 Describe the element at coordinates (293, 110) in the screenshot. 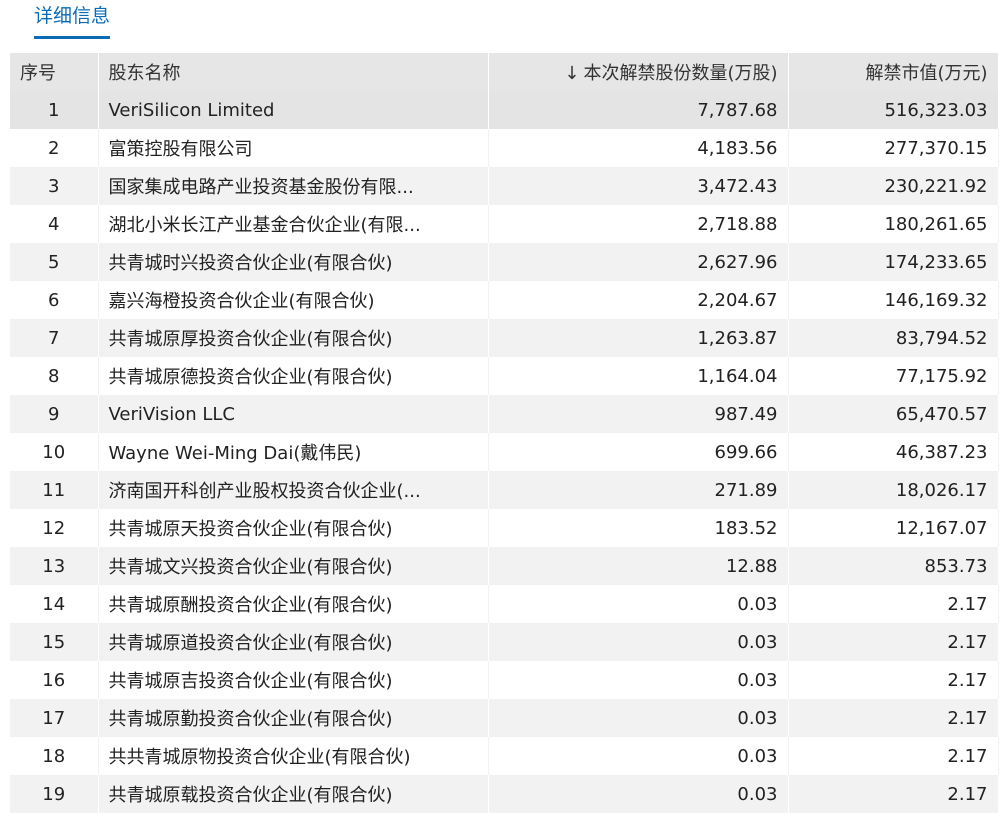

I see `holder-name: VeriSilicon Limited` at that location.